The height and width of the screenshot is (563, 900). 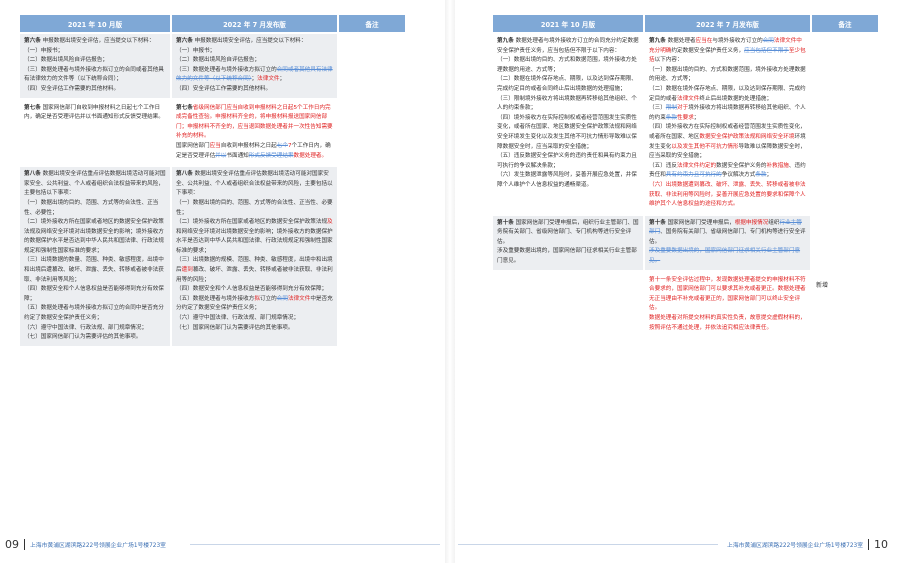 I want to click on page-footer: 09 上海市黄浦区湖滨路222号领展企业广场1号楼723室, so click(x=85, y=544).